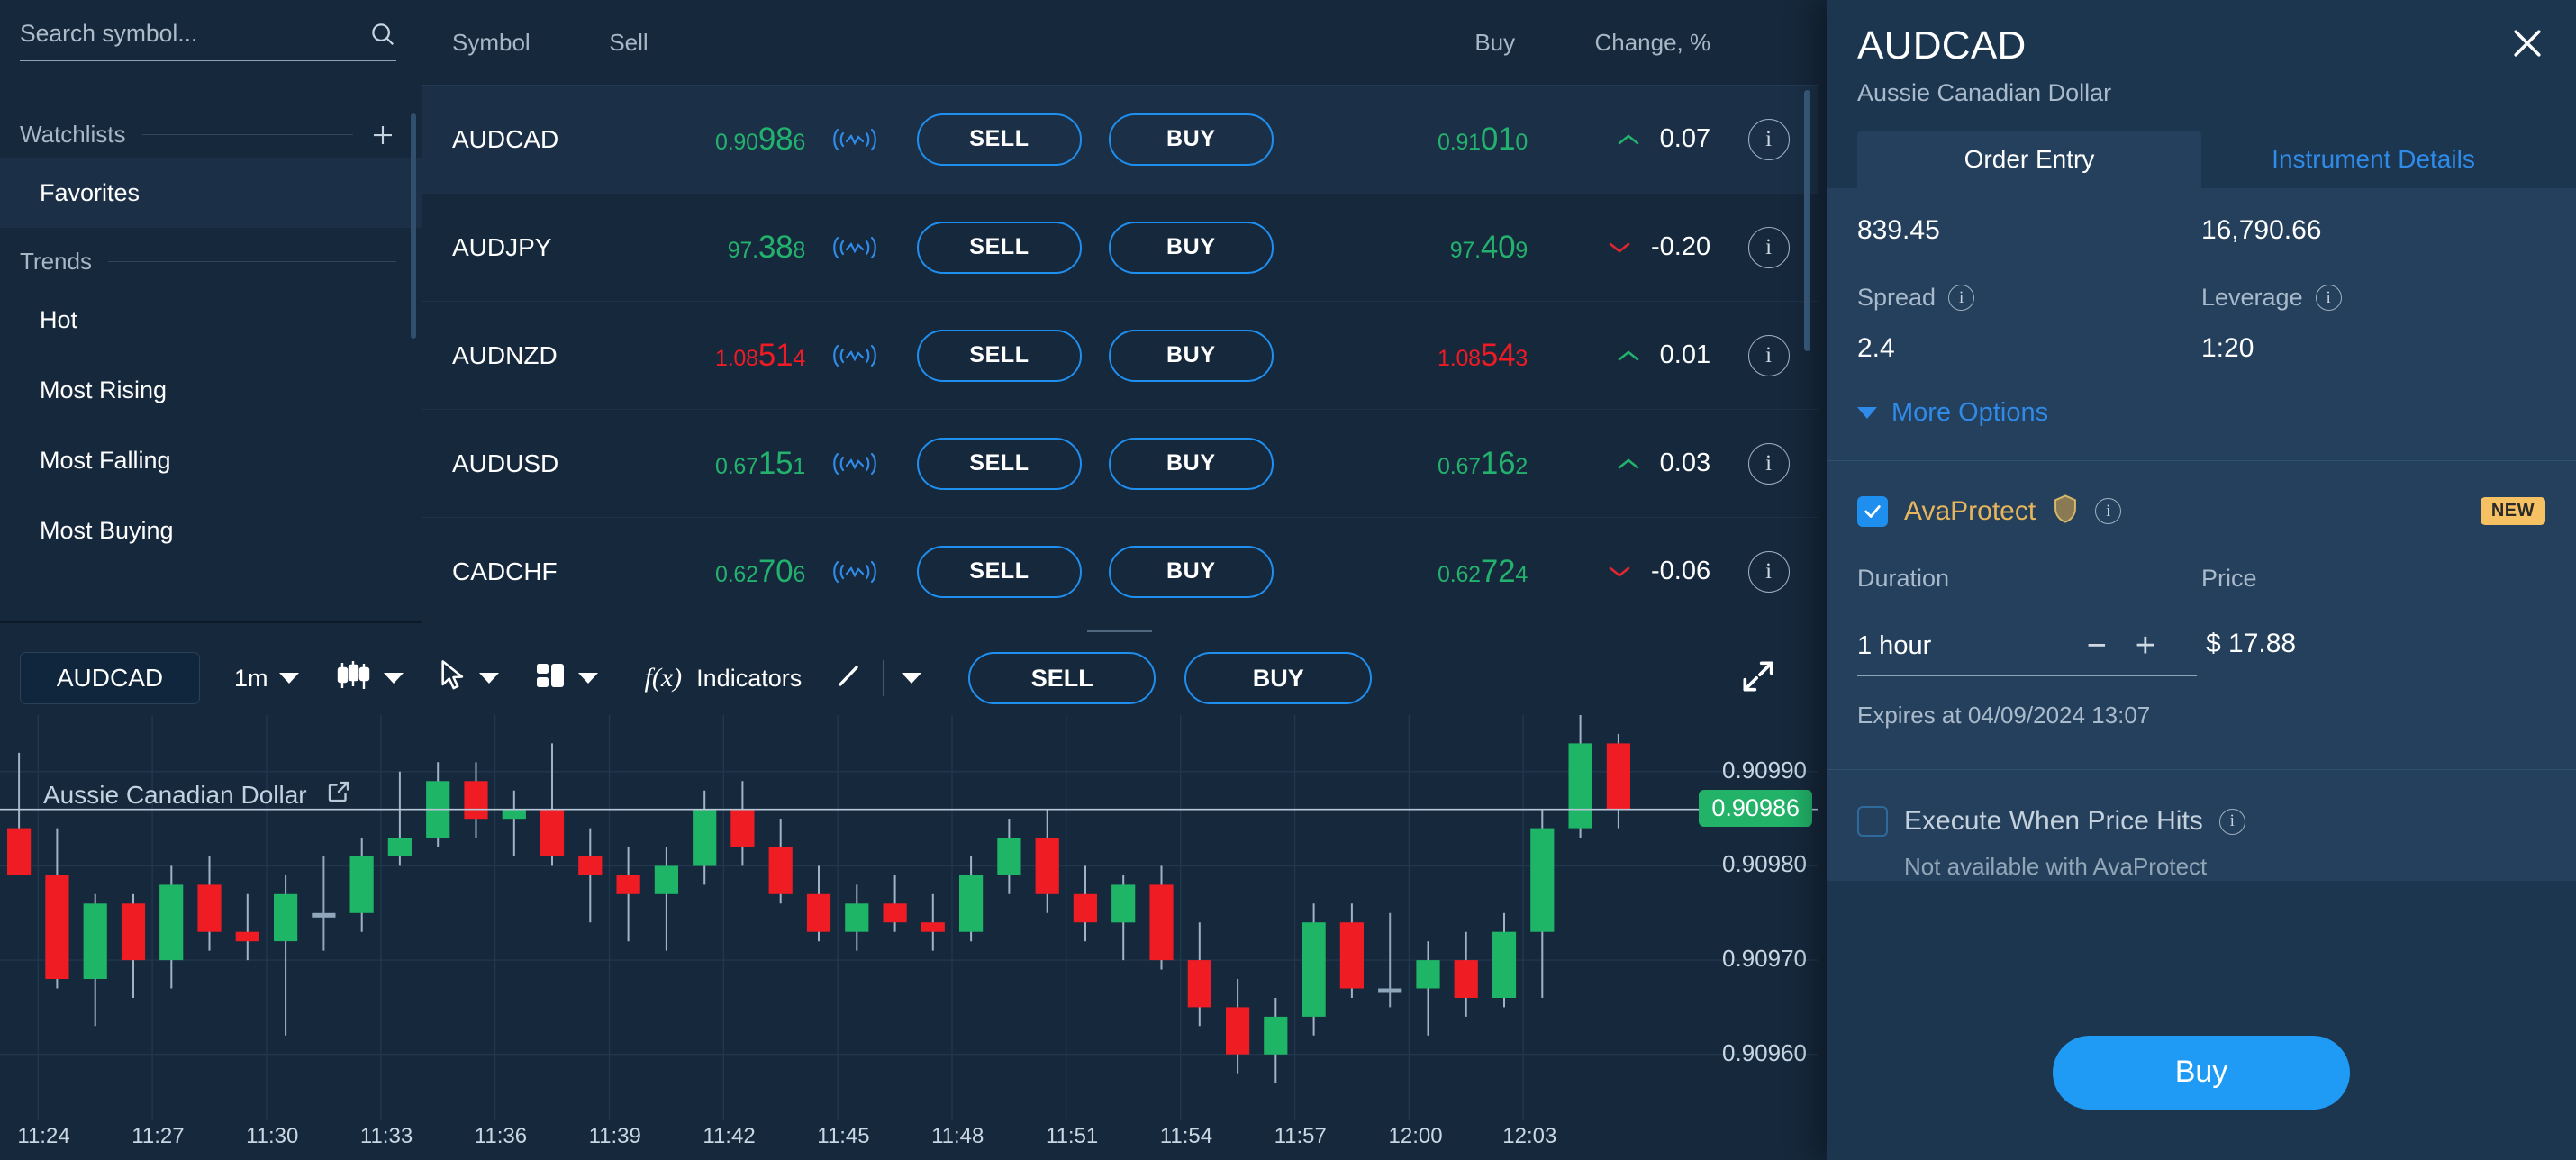  What do you see at coordinates (273, 1136) in the screenshot?
I see `time-tick-label: 11:30` at bounding box center [273, 1136].